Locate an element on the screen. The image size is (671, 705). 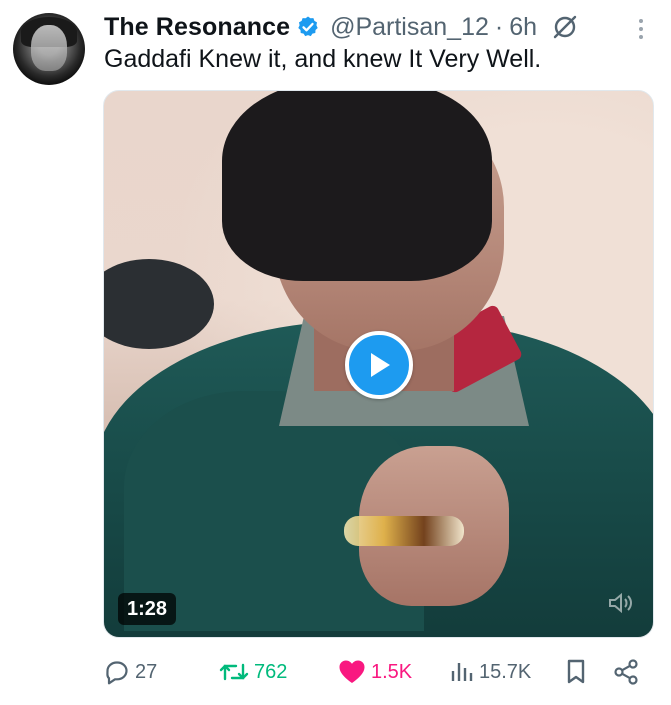
like-button: 1.5K is located at coordinates (375, 672).